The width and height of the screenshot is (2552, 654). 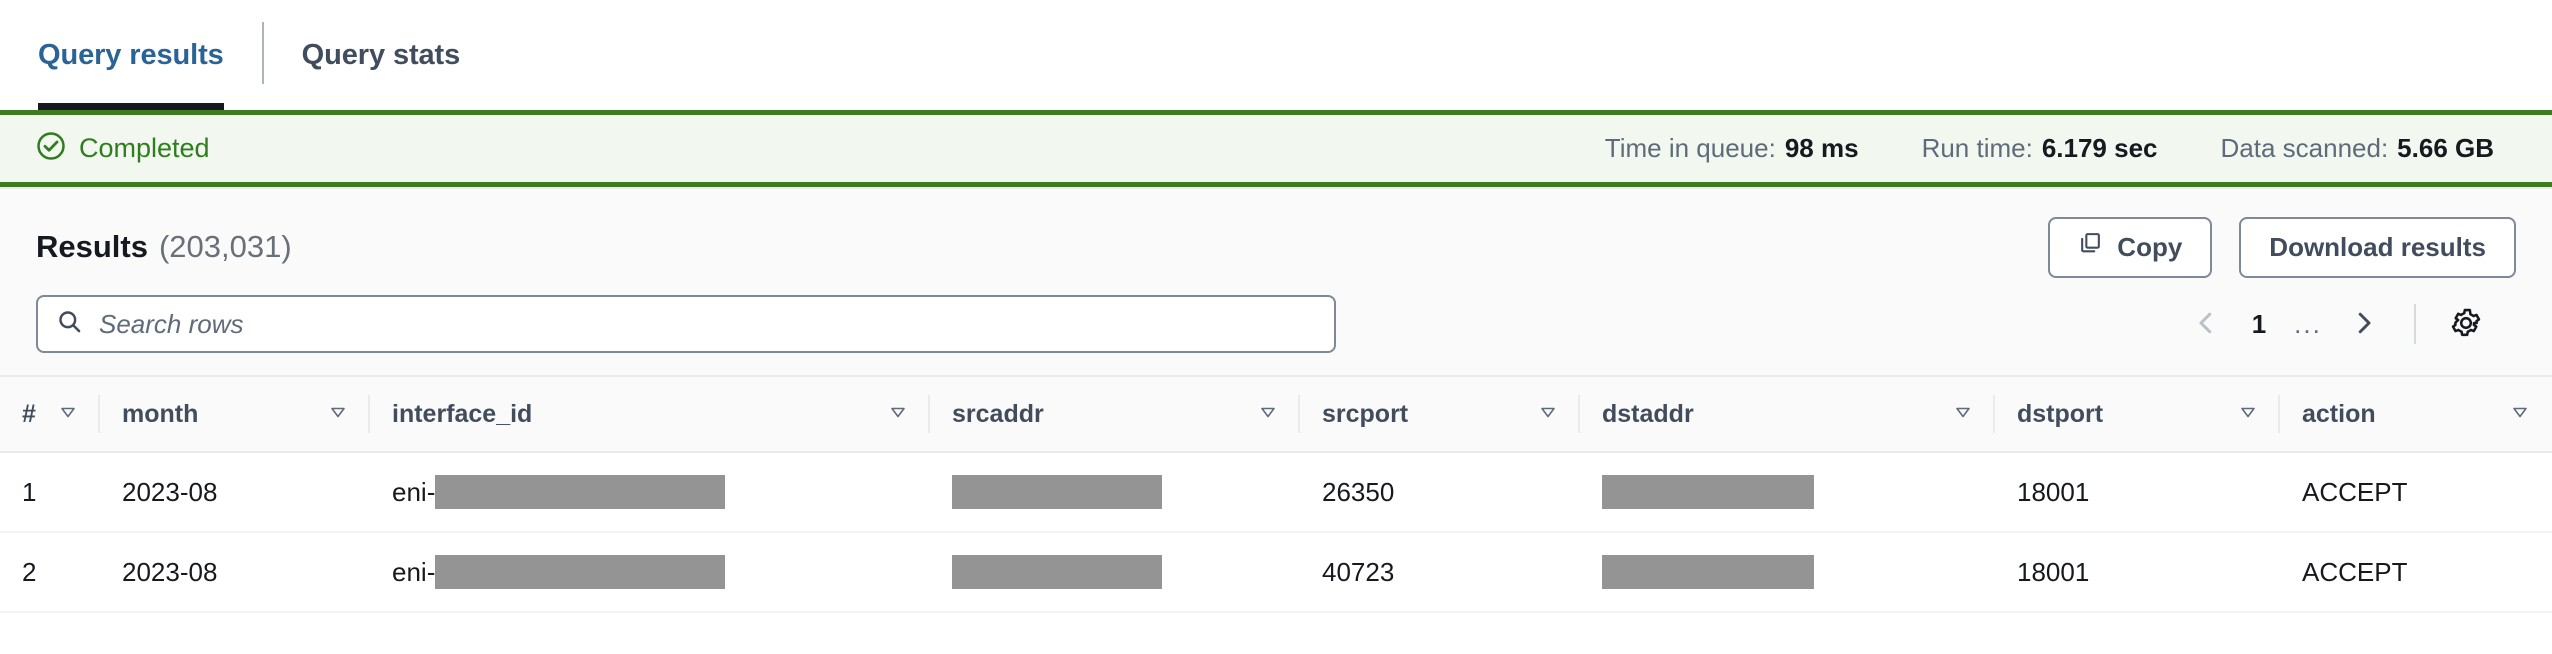 I want to click on pagination-prev-button, so click(x=2206, y=324).